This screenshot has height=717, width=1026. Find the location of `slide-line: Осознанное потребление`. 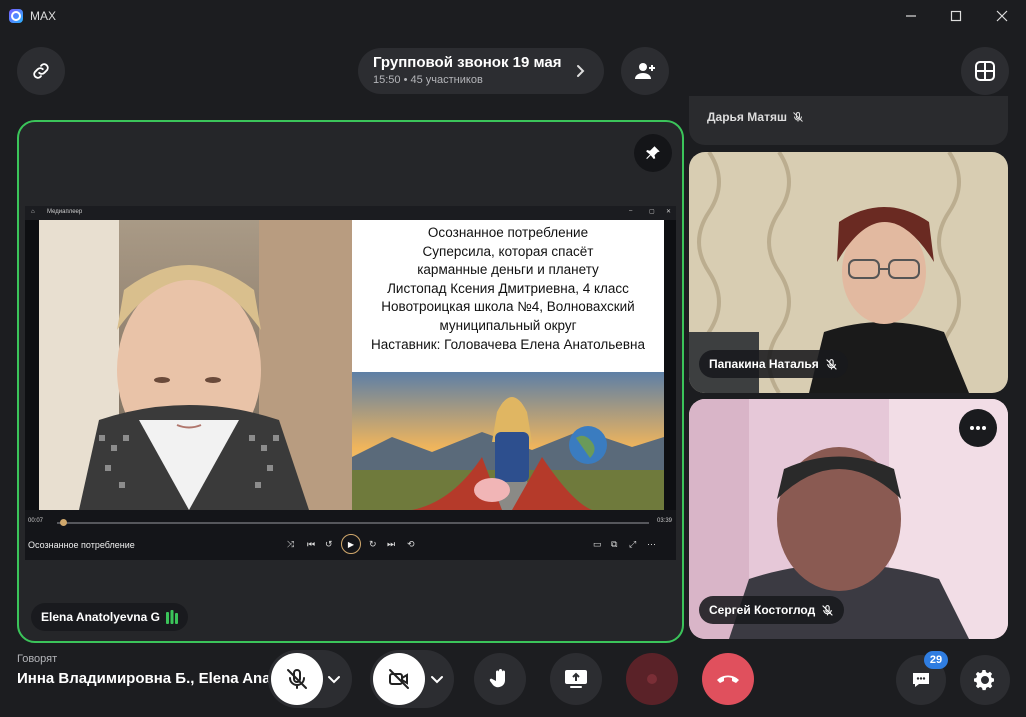

slide-line: Осознанное потребление is located at coordinates (508, 232).